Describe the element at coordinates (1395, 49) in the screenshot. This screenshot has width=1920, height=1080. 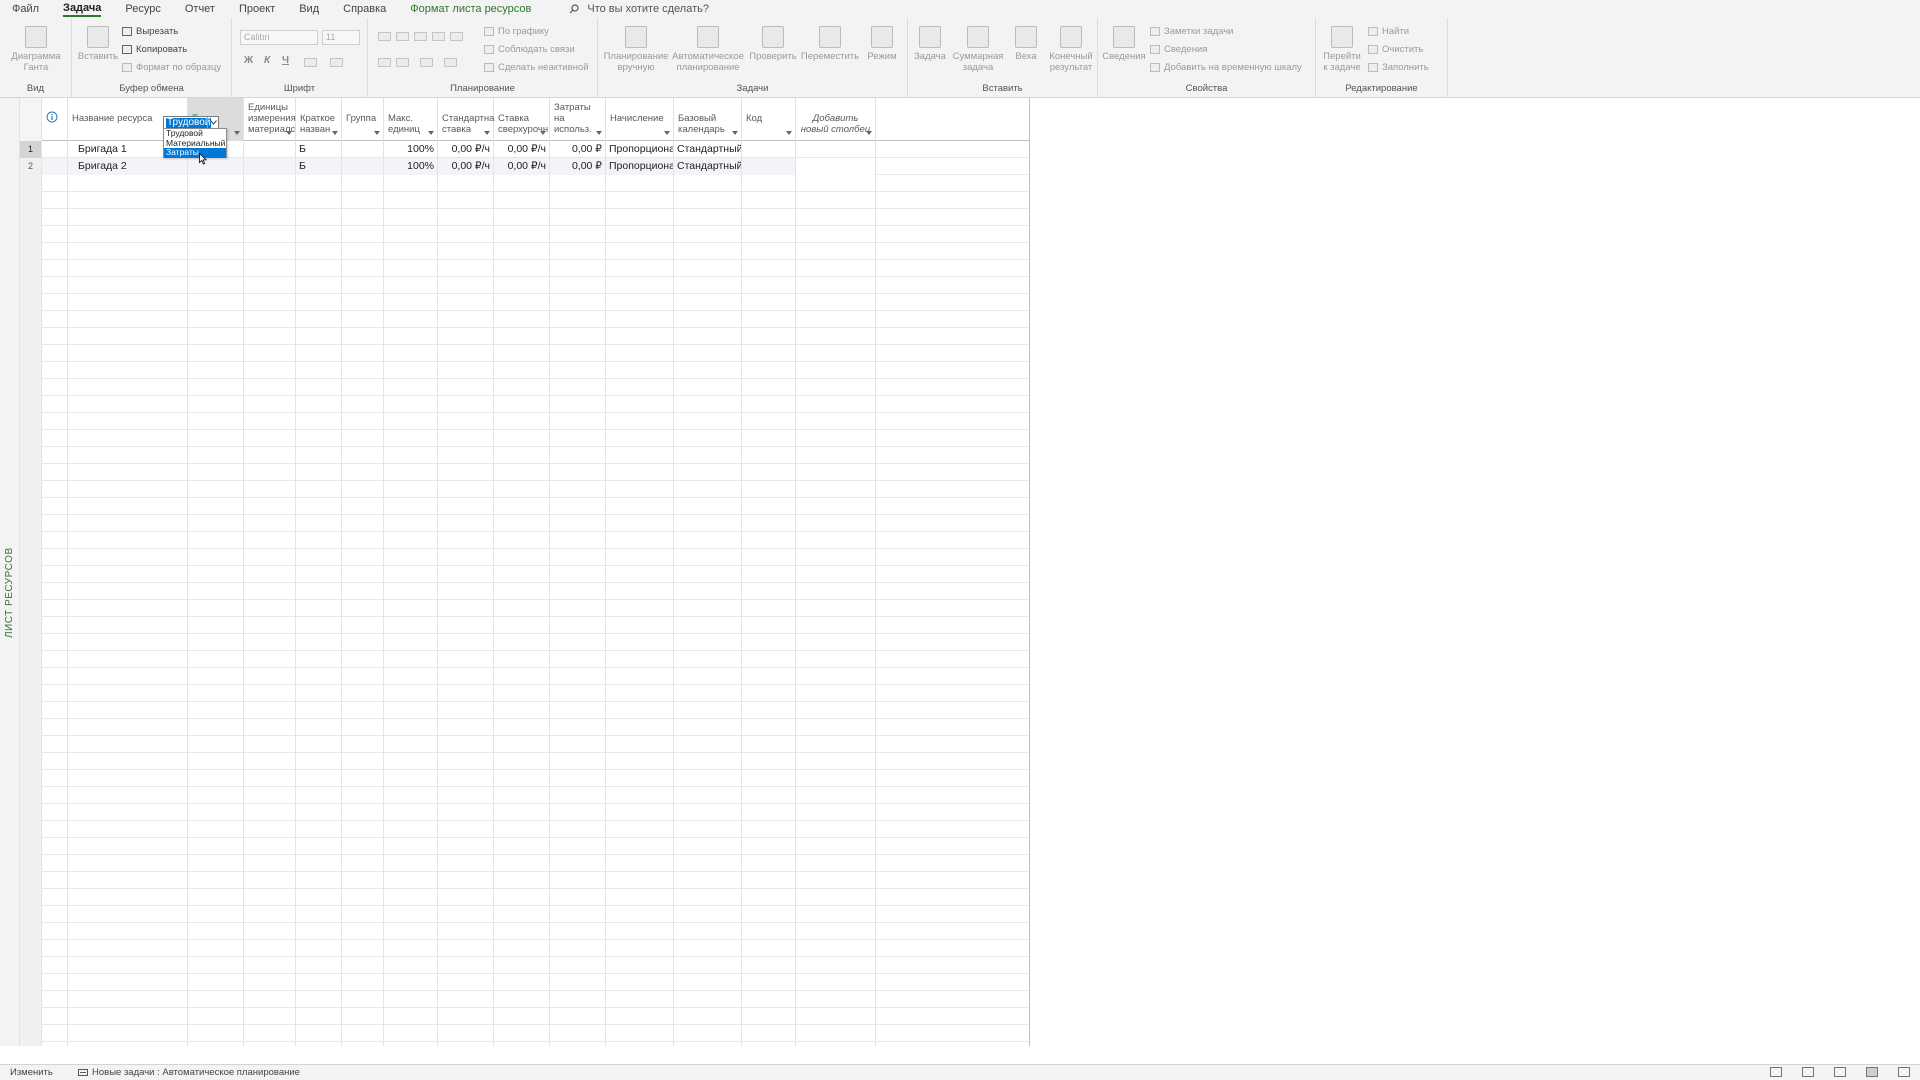
I see `clear-button: Очистить` at that location.